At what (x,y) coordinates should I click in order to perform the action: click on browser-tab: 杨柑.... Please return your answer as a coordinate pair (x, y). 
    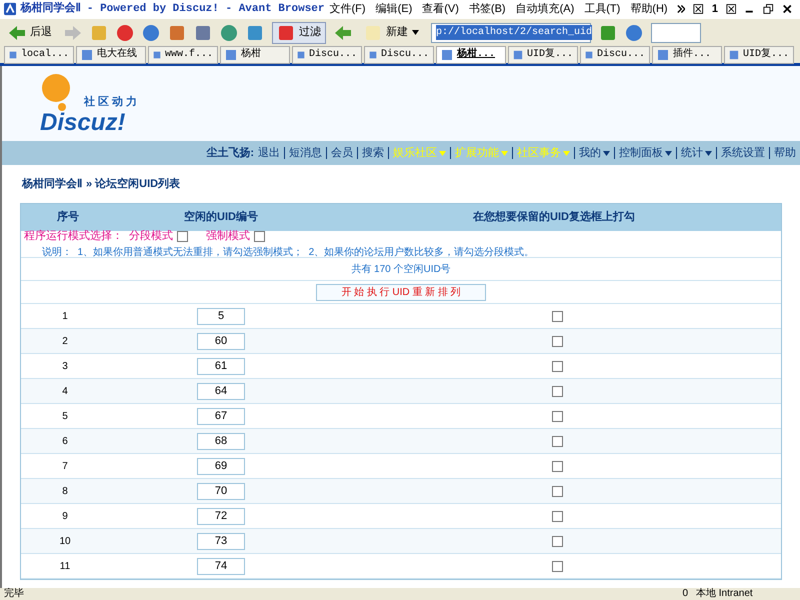
    Looking at the image, I should click on (471, 55).